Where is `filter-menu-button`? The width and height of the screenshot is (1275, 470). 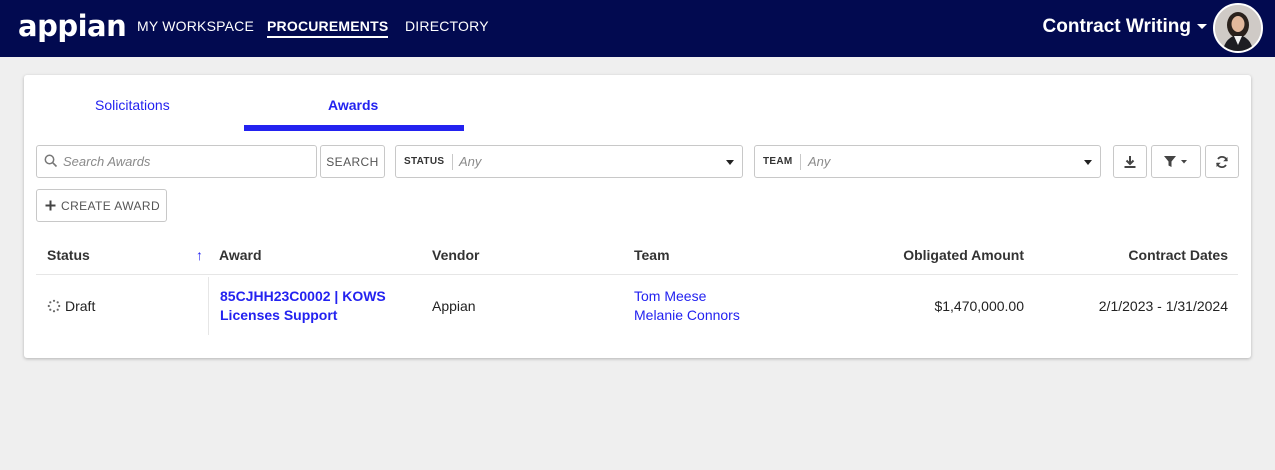 filter-menu-button is located at coordinates (1176, 161).